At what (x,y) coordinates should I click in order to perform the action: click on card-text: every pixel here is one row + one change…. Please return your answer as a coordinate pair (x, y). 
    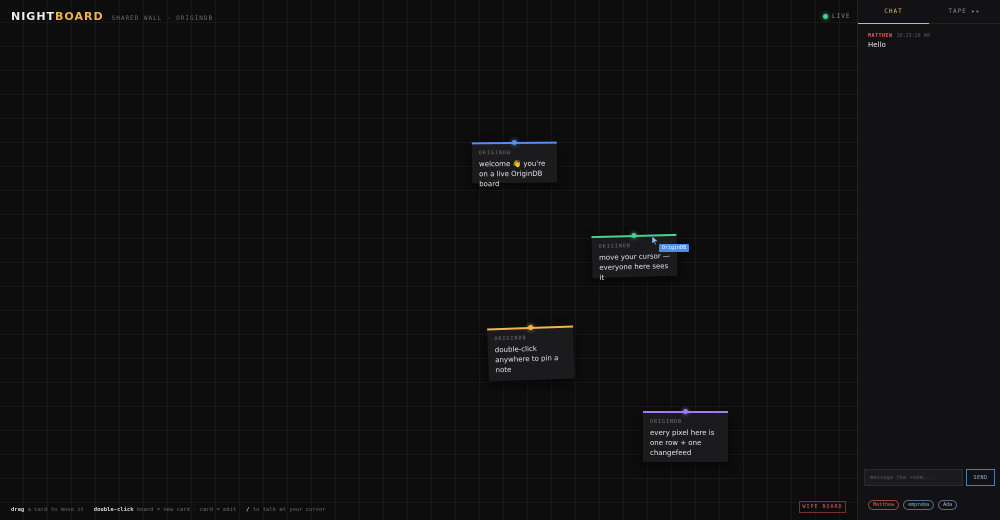
    Looking at the image, I should click on (682, 443).